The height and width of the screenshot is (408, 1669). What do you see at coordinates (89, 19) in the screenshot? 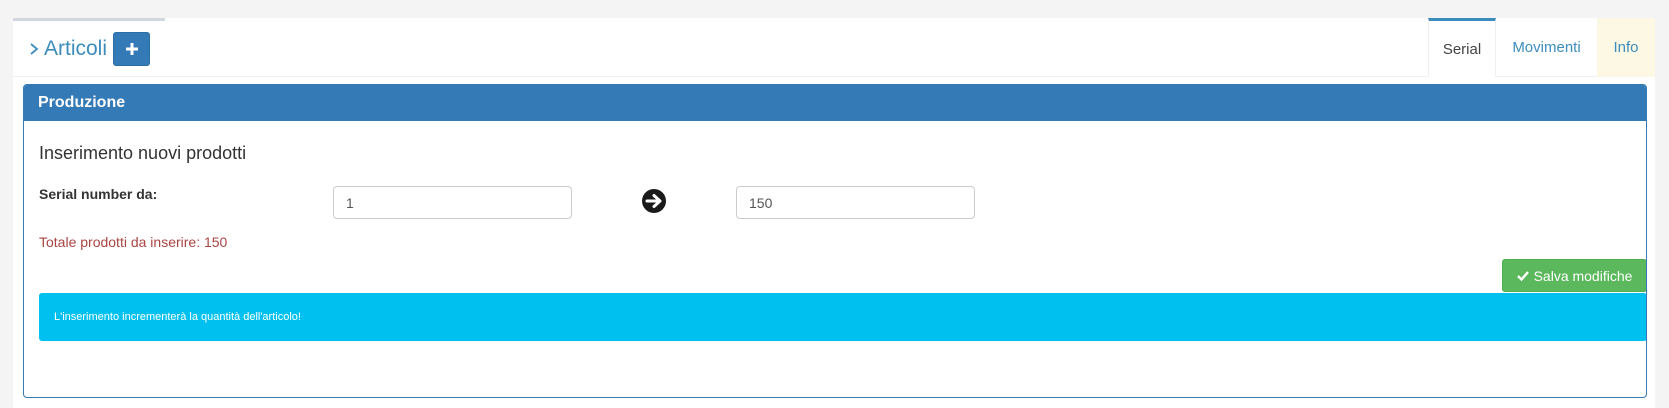
I see `header-accent-line` at bounding box center [89, 19].